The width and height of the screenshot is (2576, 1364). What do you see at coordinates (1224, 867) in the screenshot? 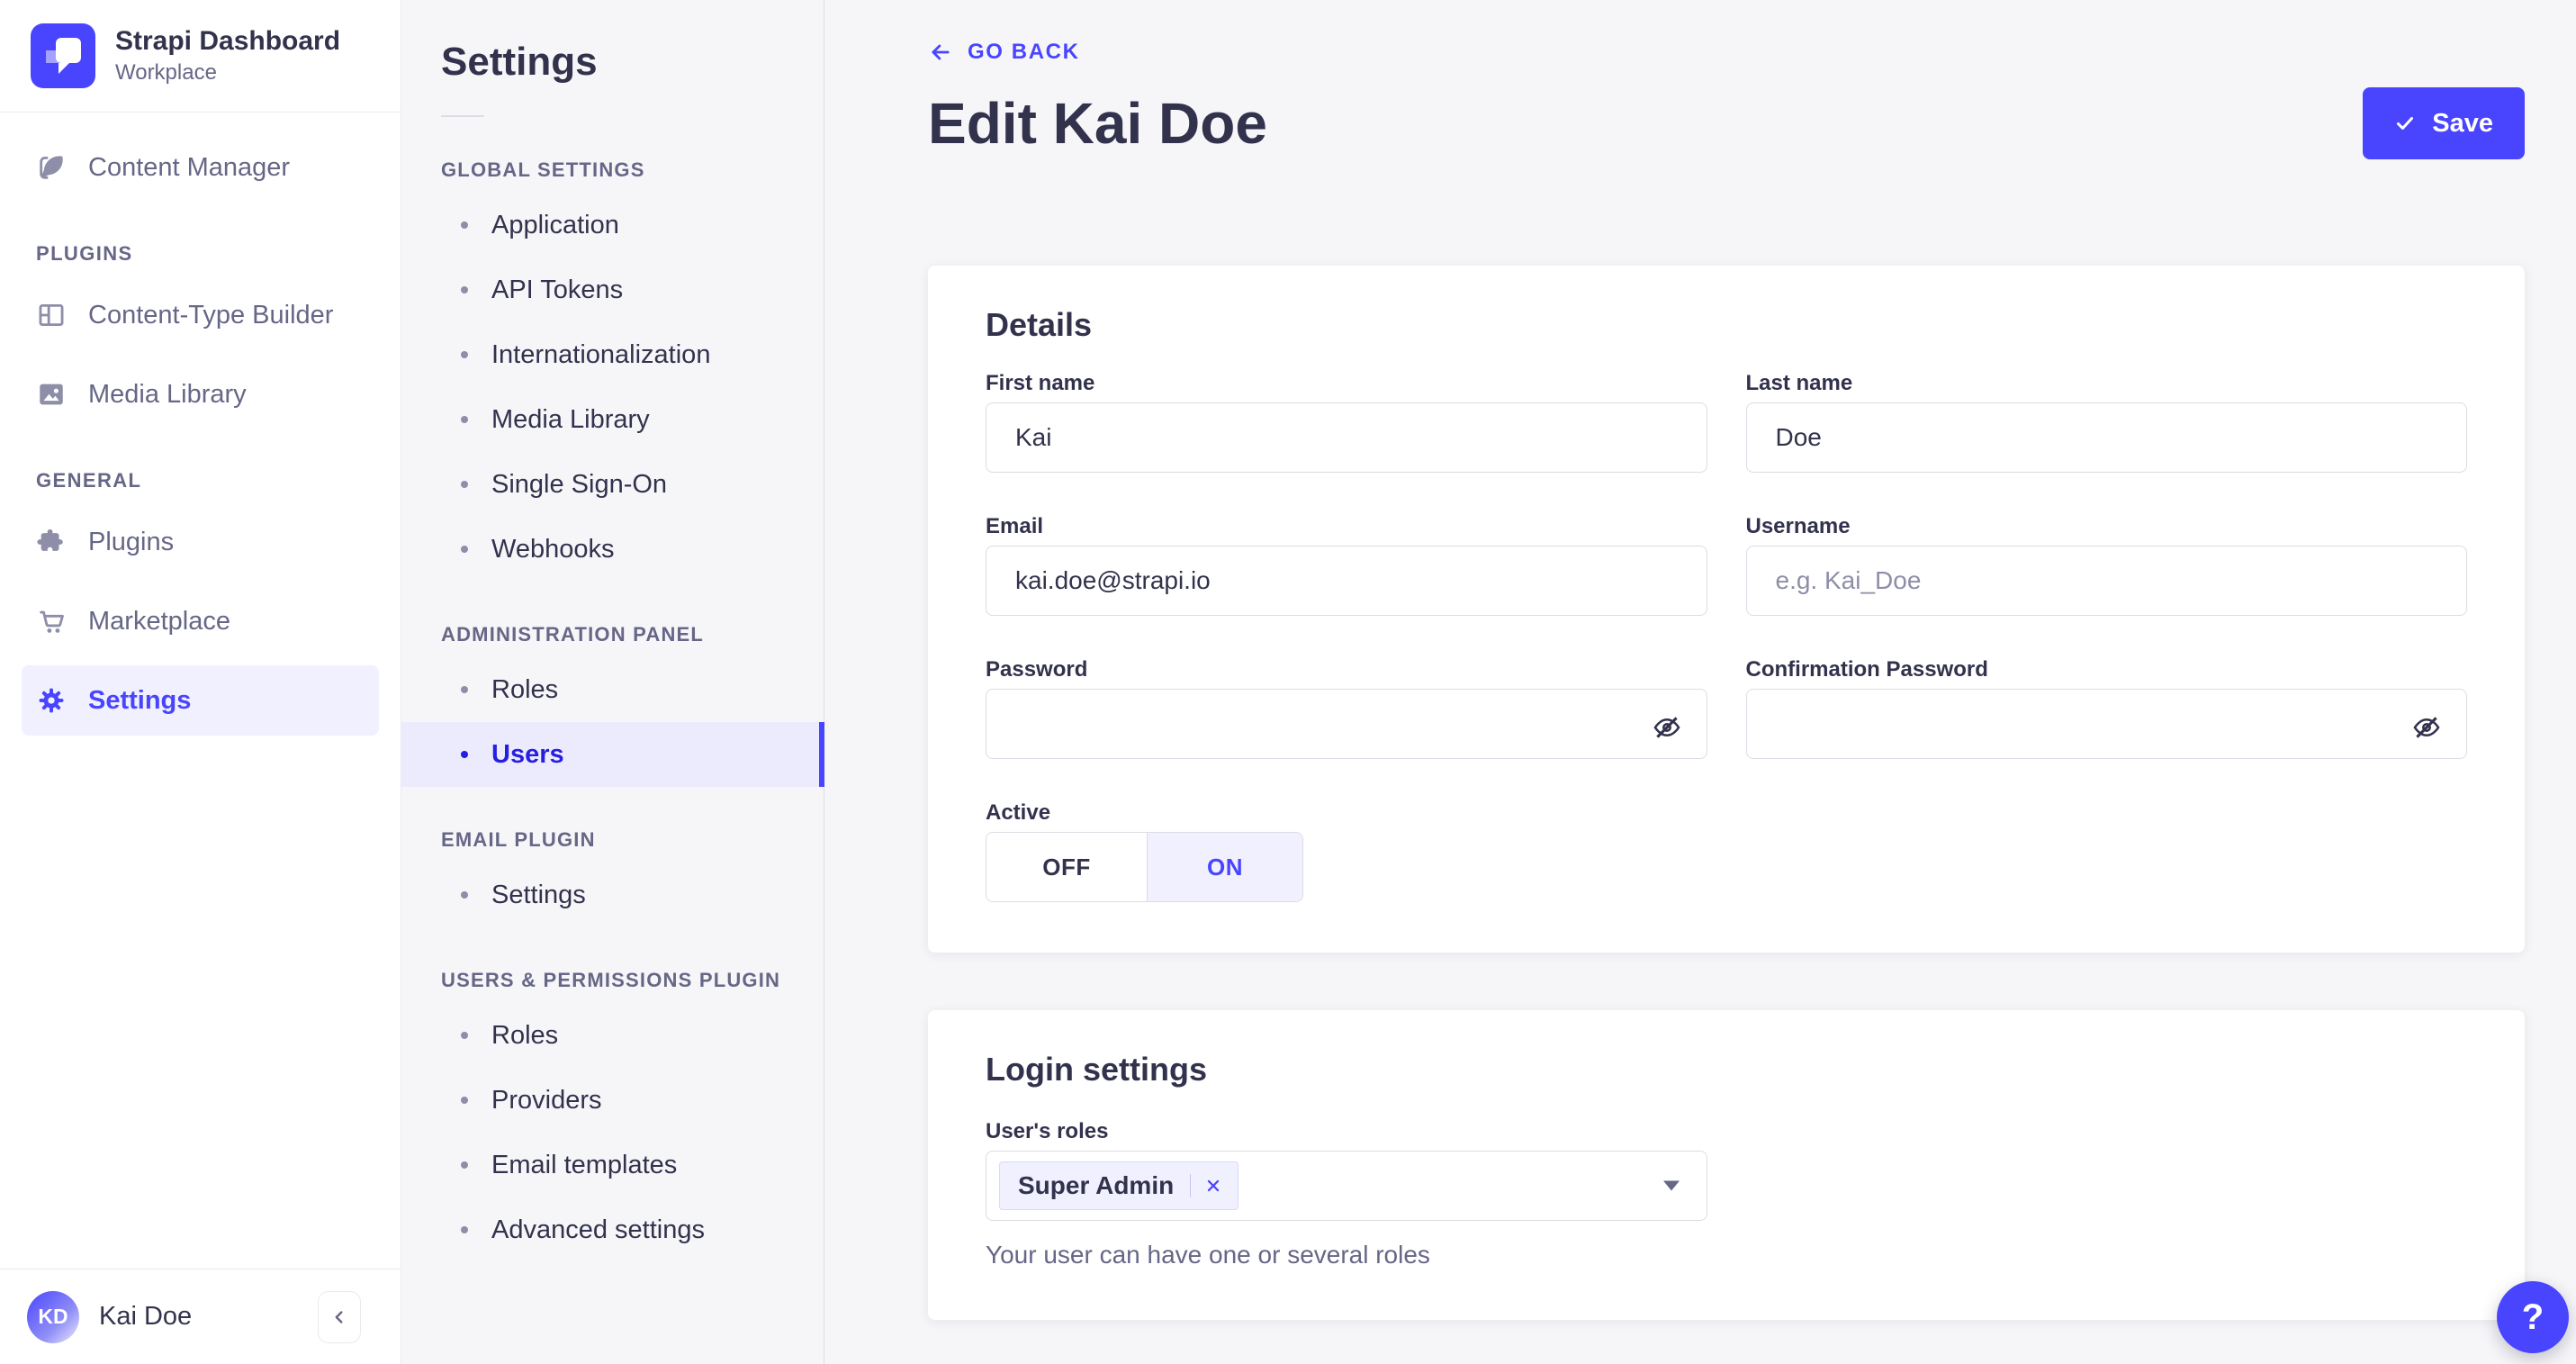
I see `active-toggle-on: ON` at bounding box center [1224, 867].